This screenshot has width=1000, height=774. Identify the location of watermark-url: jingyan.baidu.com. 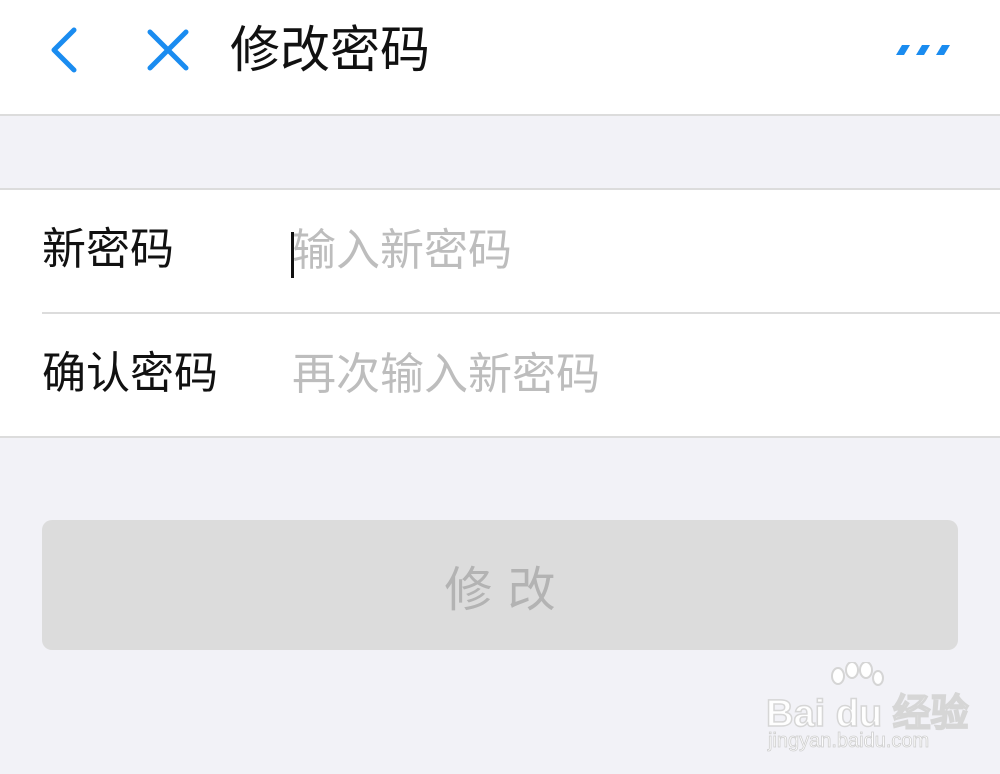
(849, 741).